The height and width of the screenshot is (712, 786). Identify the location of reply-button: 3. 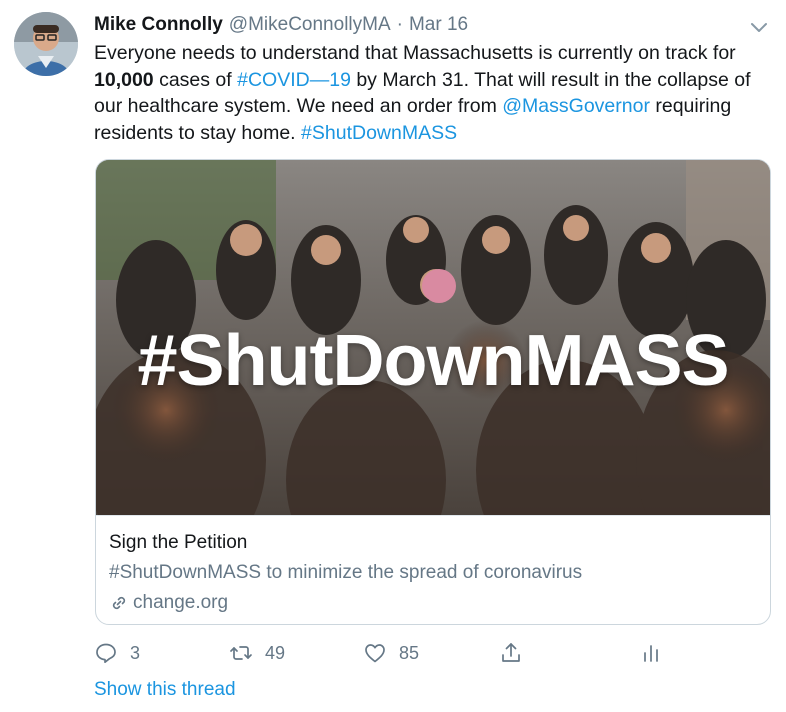
(161, 653).